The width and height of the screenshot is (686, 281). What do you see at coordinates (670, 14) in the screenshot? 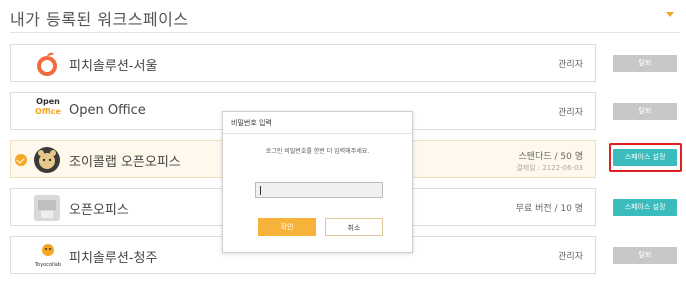
I see `chevron-down-icon` at bounding box center [670, 14].